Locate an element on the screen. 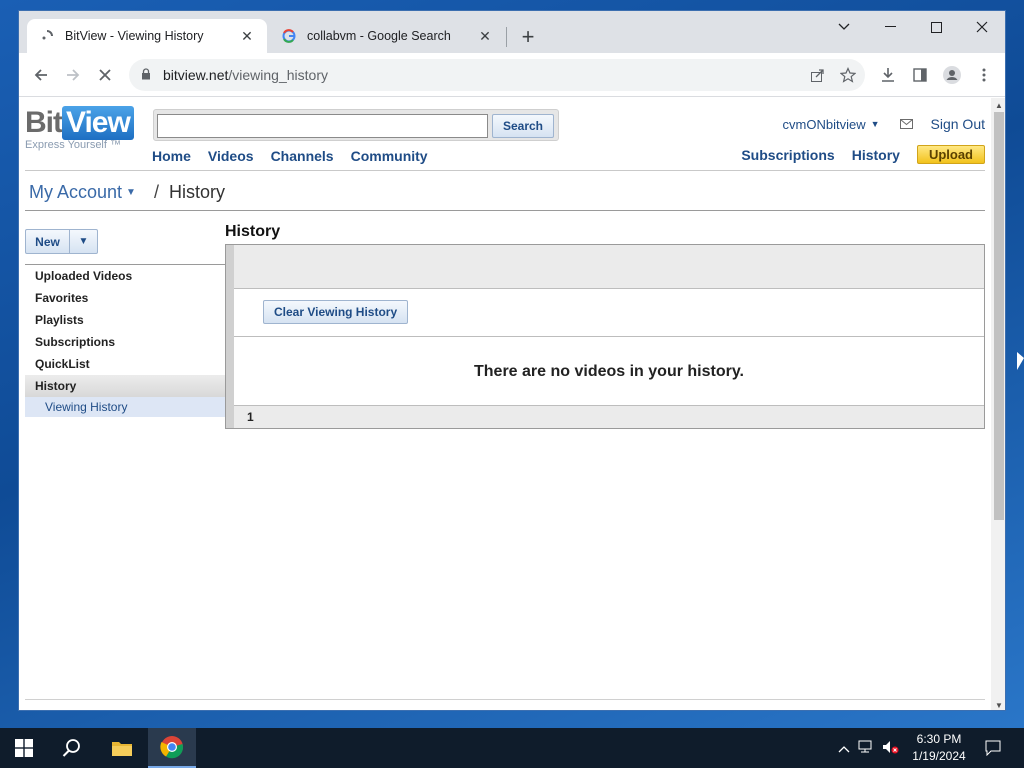  file-explorer-icon is located at coordinates (122, 748).